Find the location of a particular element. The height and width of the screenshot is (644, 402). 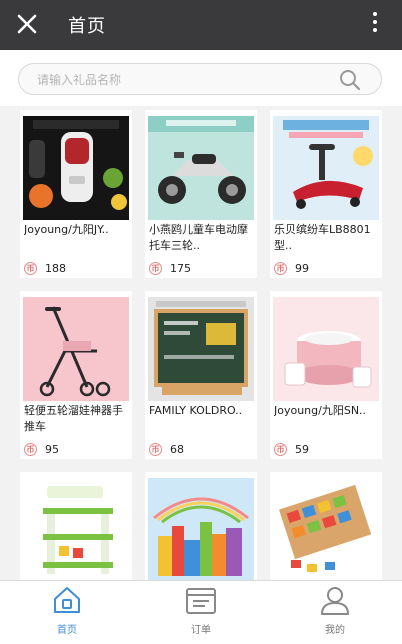

product-points: 188 is located at coordinates (55, 268).